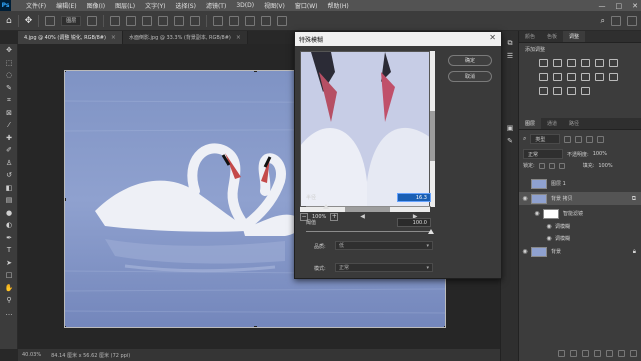 The width and height of the screenshot is (641, 361). Describe the element at coordinates (613, 63) in the screenshot. I see `hue-sat-icon` at that location.